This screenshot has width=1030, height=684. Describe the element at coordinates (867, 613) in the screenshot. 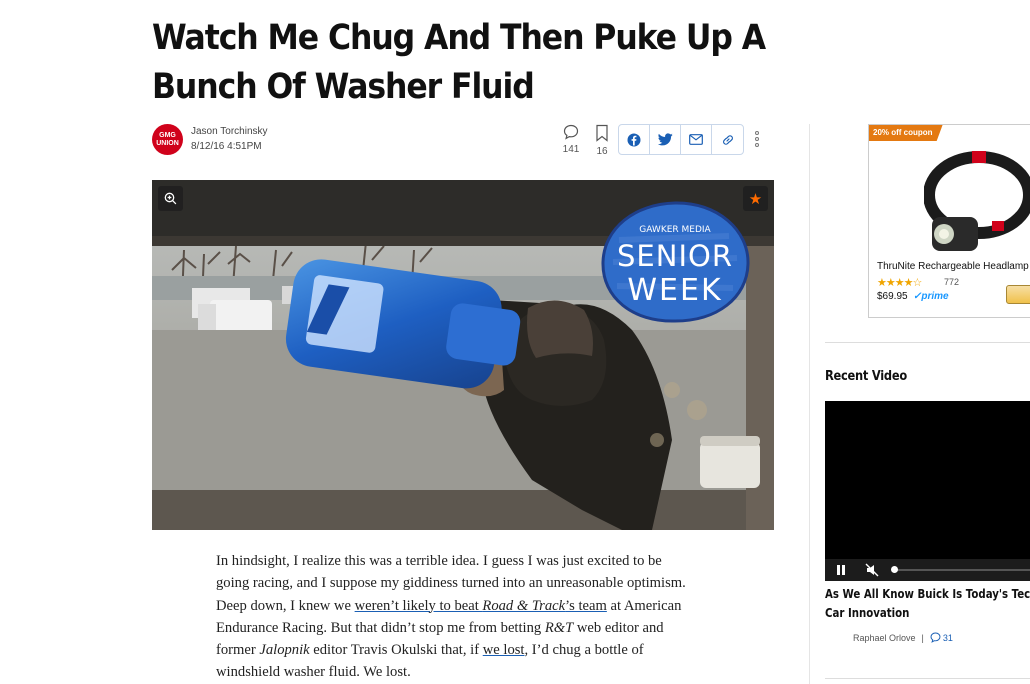

I see `video-title-line: Car Innovation` at that location.